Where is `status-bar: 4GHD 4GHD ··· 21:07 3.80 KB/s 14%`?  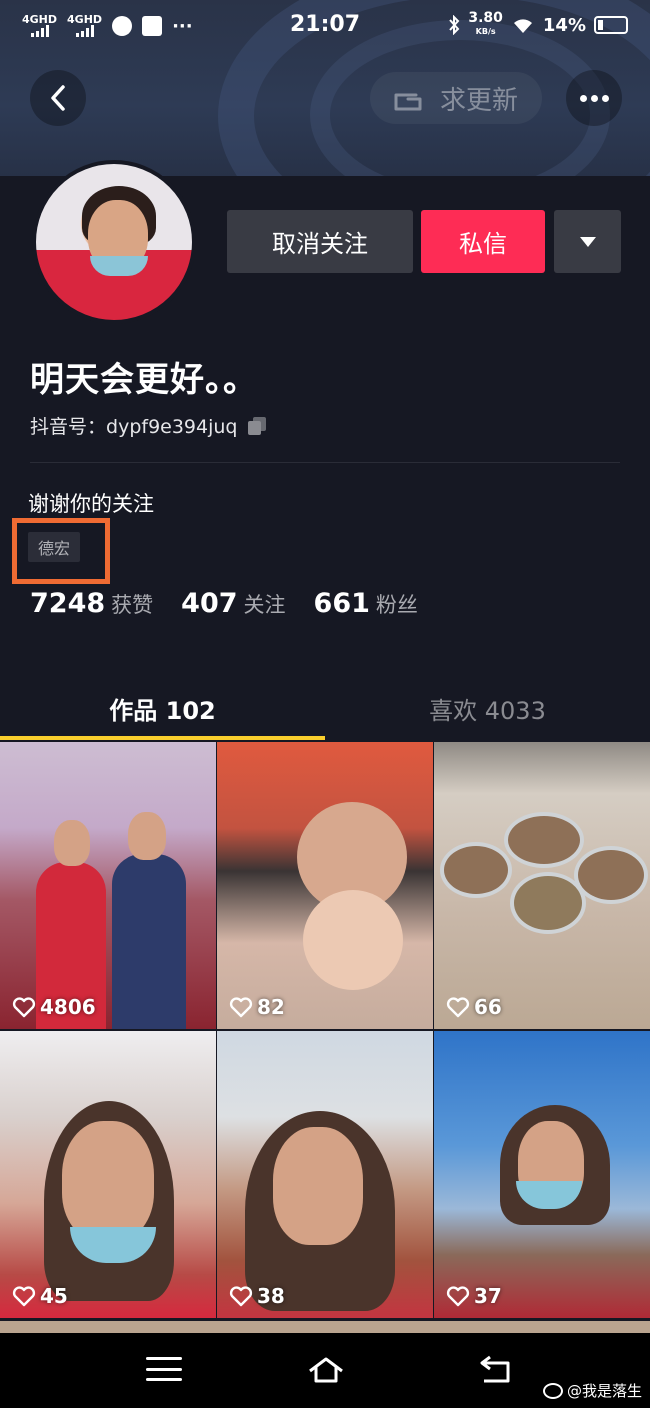
status-bar: 4GHD 4GHD ··· 21:07 3.80 KB/s 14% is located at coordinates (325, 26).